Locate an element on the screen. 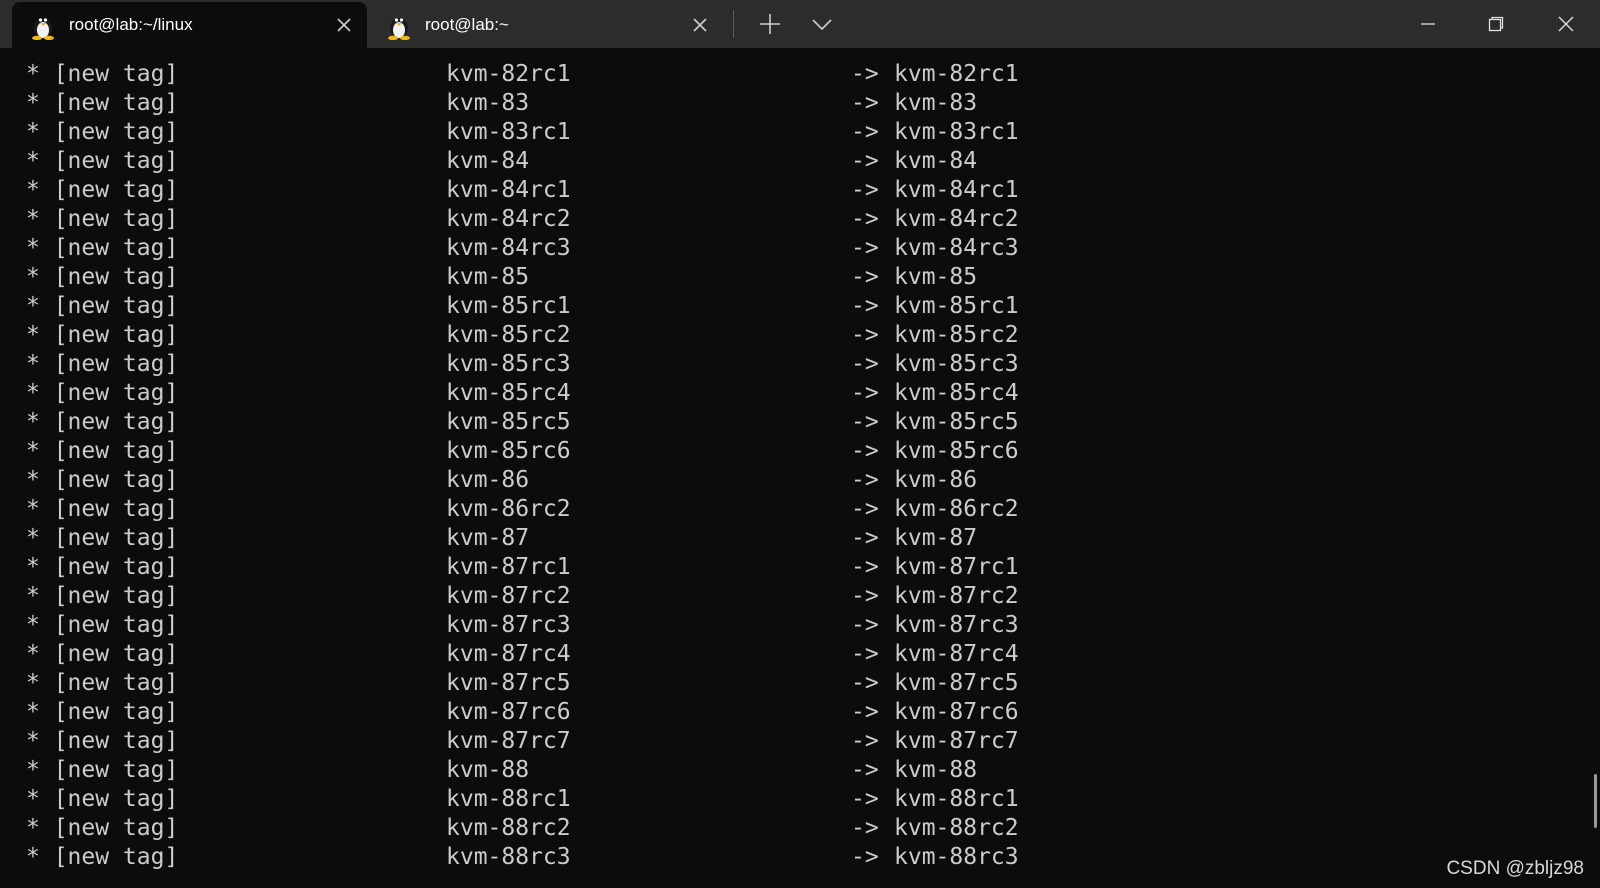 This screenshot has height=888, width=1600. restore-icon is located at coordinates (1496, 24).